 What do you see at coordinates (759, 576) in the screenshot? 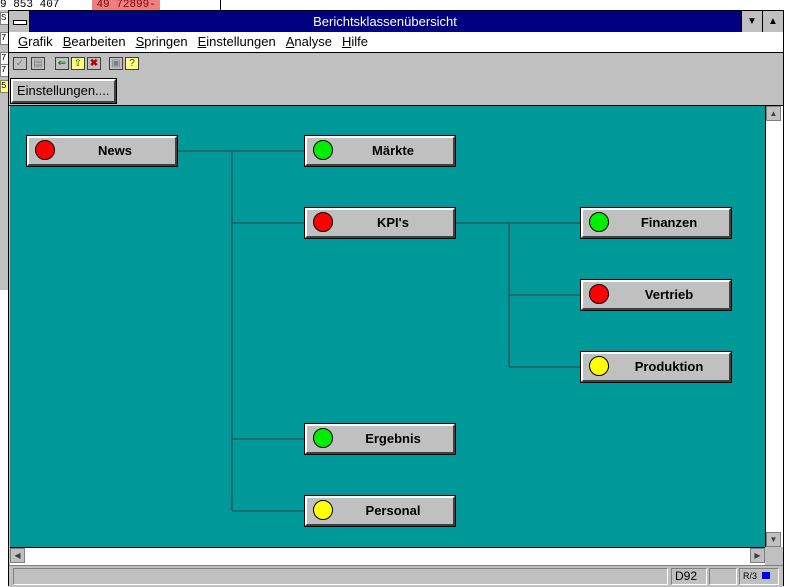
I see `r3-indicator: R/3` at bounding box center [759, 576].